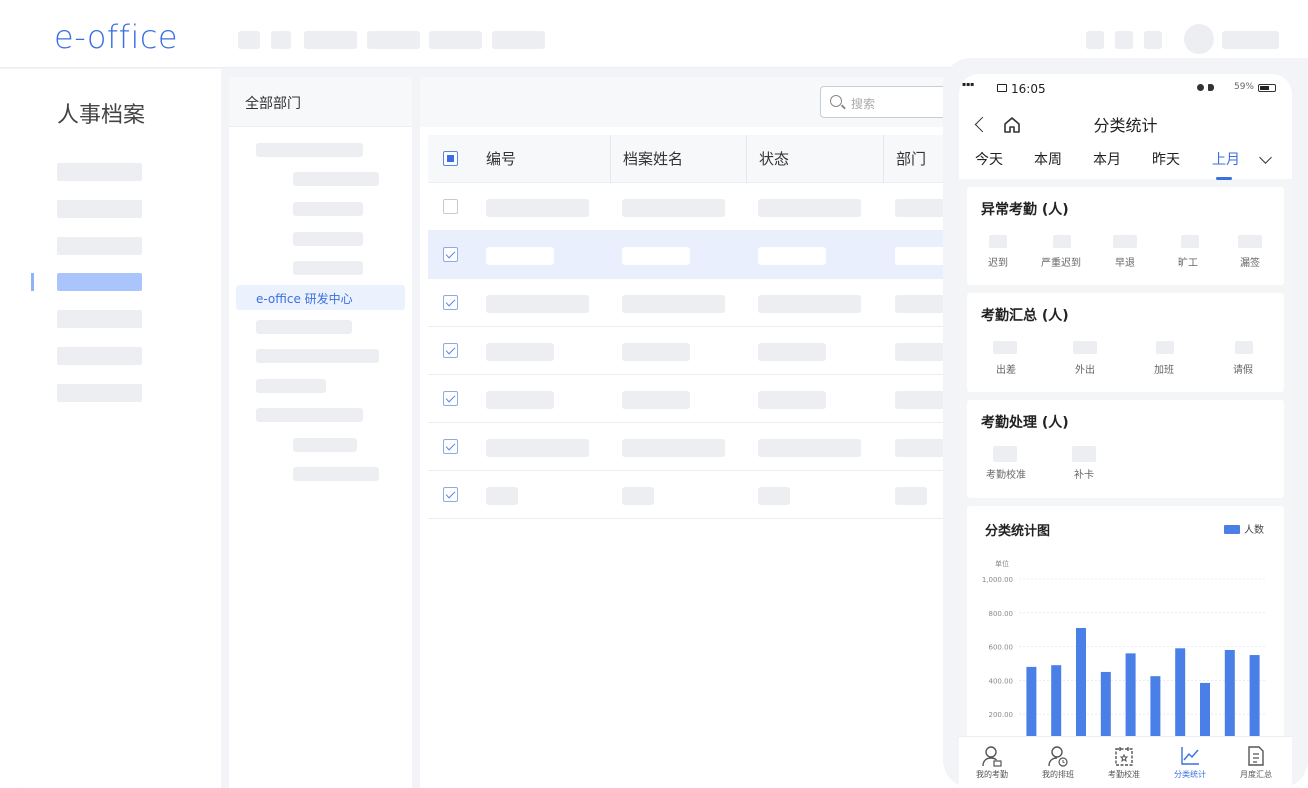 The width and height of the screenshot is (1308, 788). What do you see at coordinates (320, 432) in the screenshot?
I see `department-tree: 全部部门 e-office 研发中心` at bounding box center [320, 432].